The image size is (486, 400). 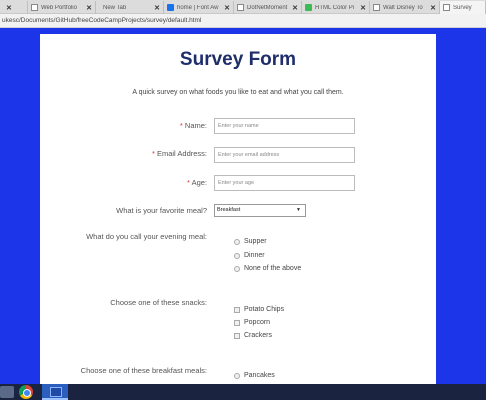 What do you see at coordinates (161, 210) in the screenshot?
I see `meal-label: What is your favorite meal?` at bounding box center [161, 210].